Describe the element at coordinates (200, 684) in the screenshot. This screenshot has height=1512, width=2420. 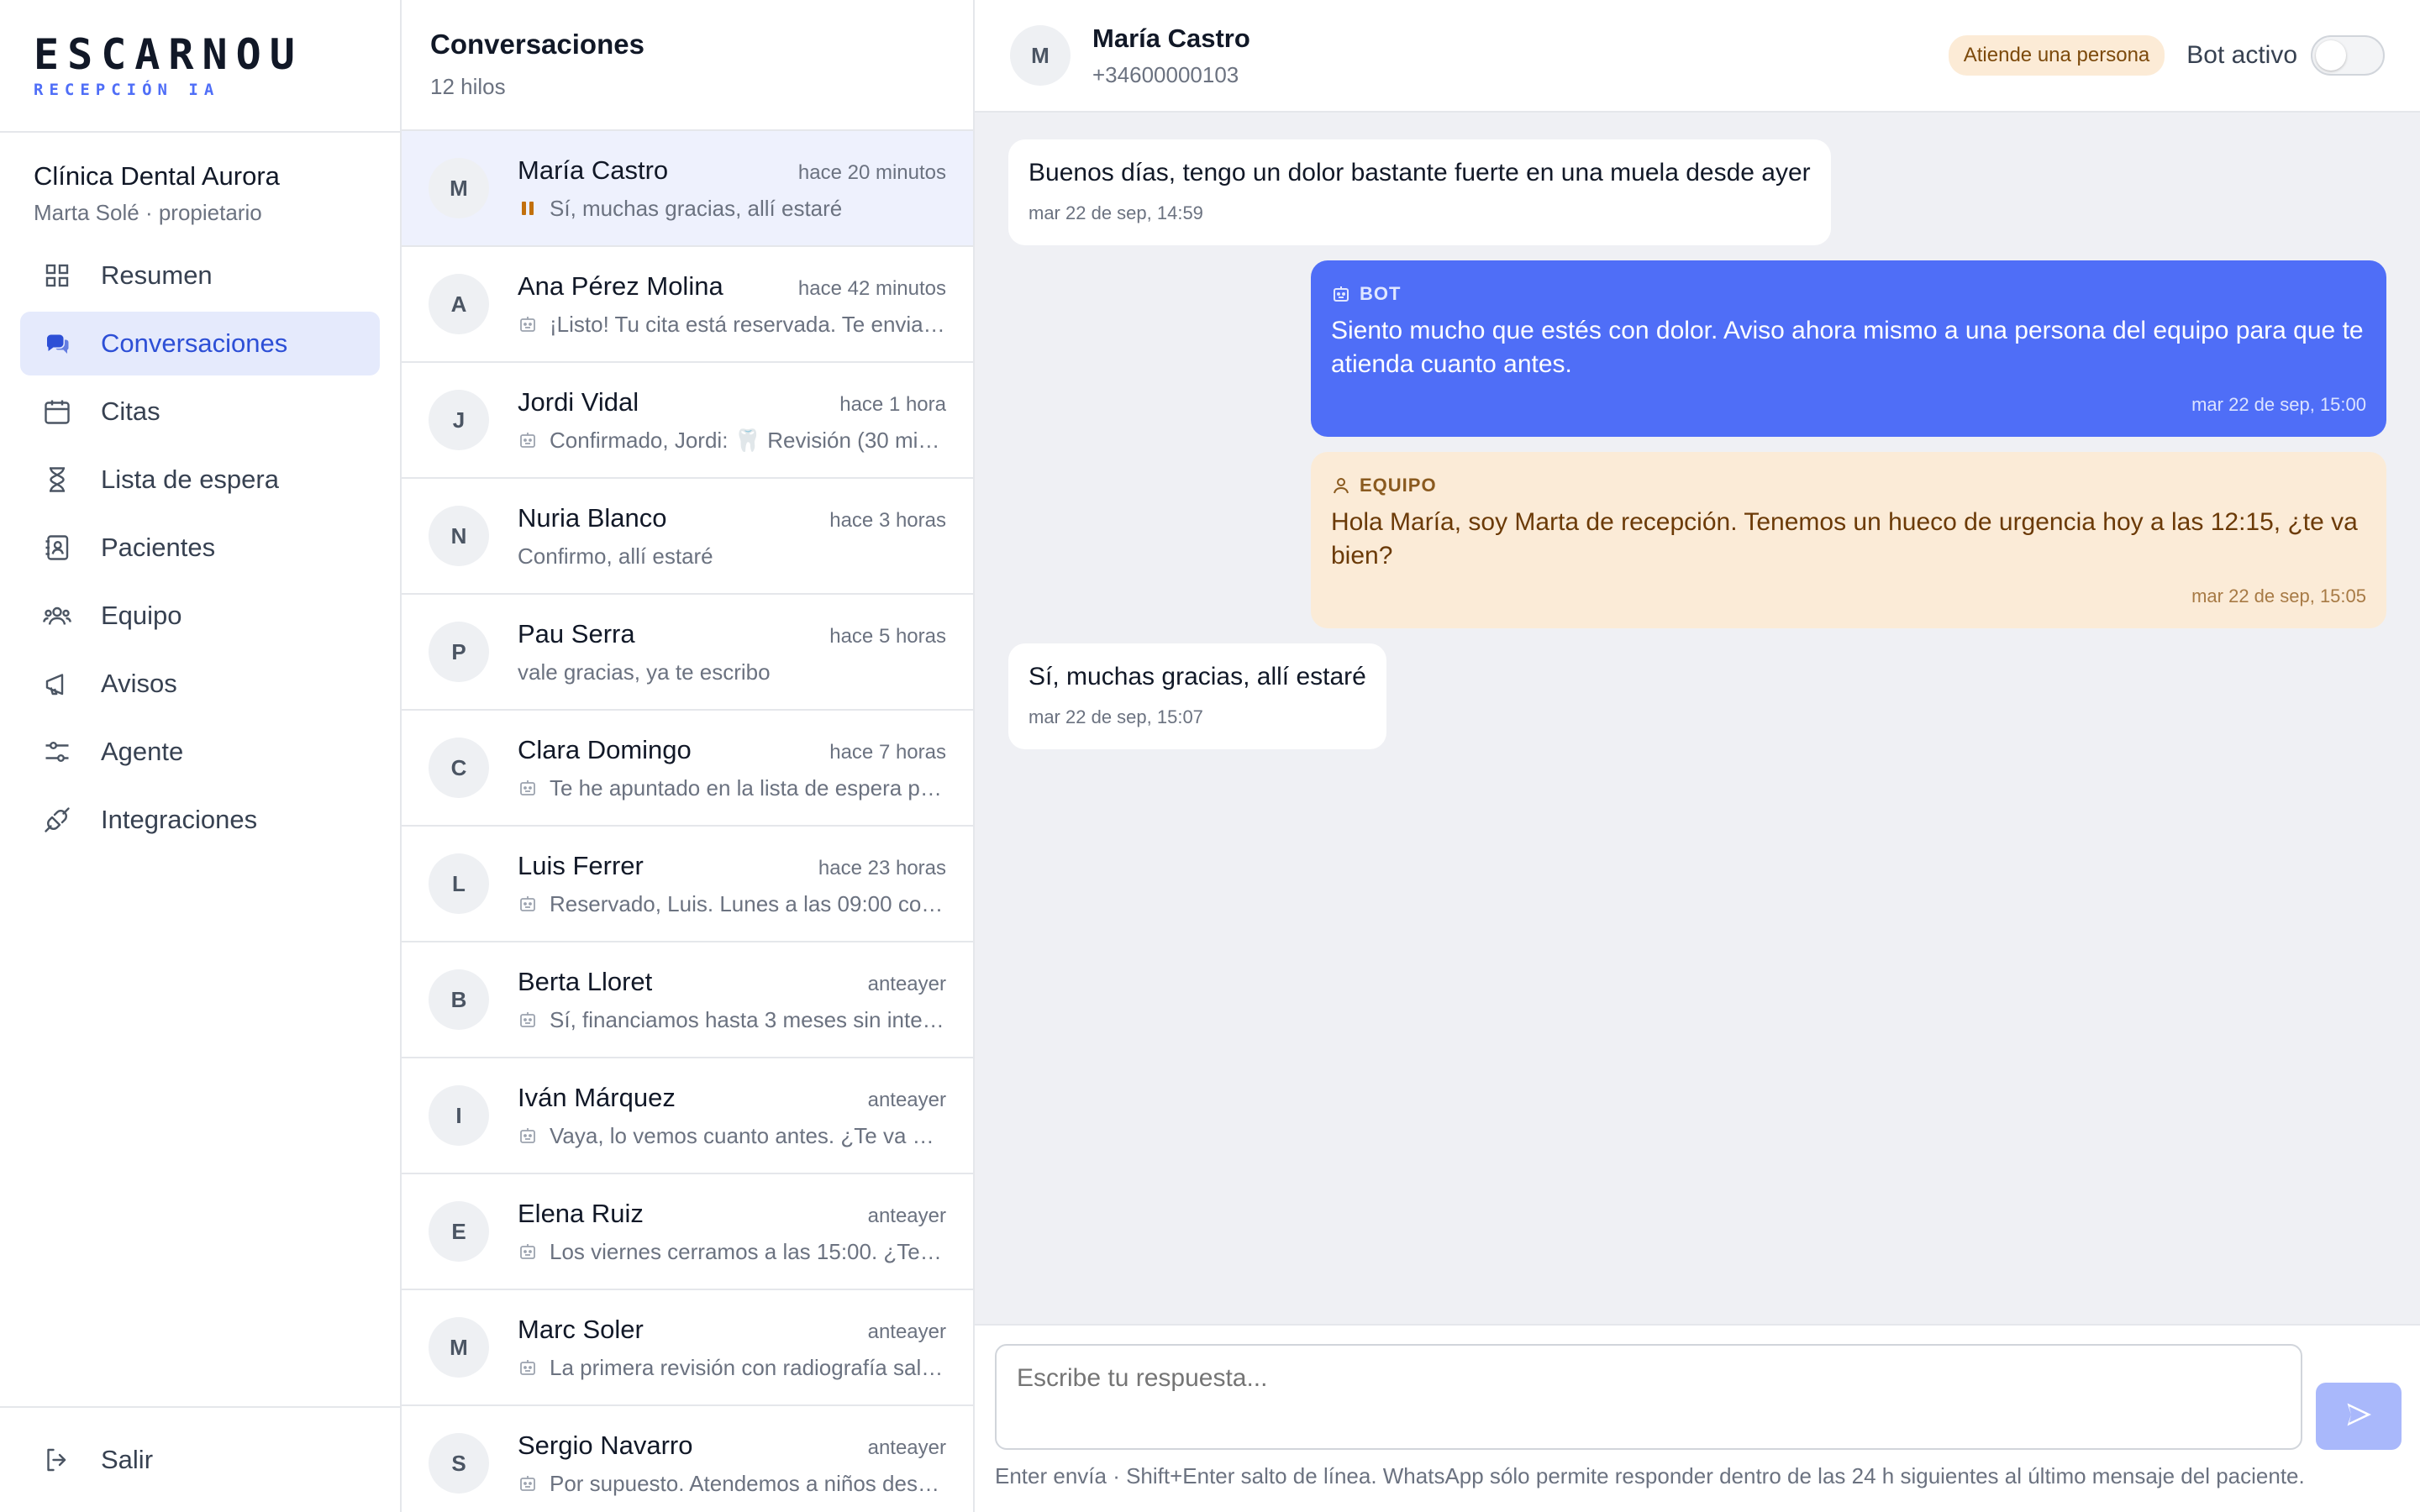
I see `sidebar-item-avisos: Avisos` at that location.